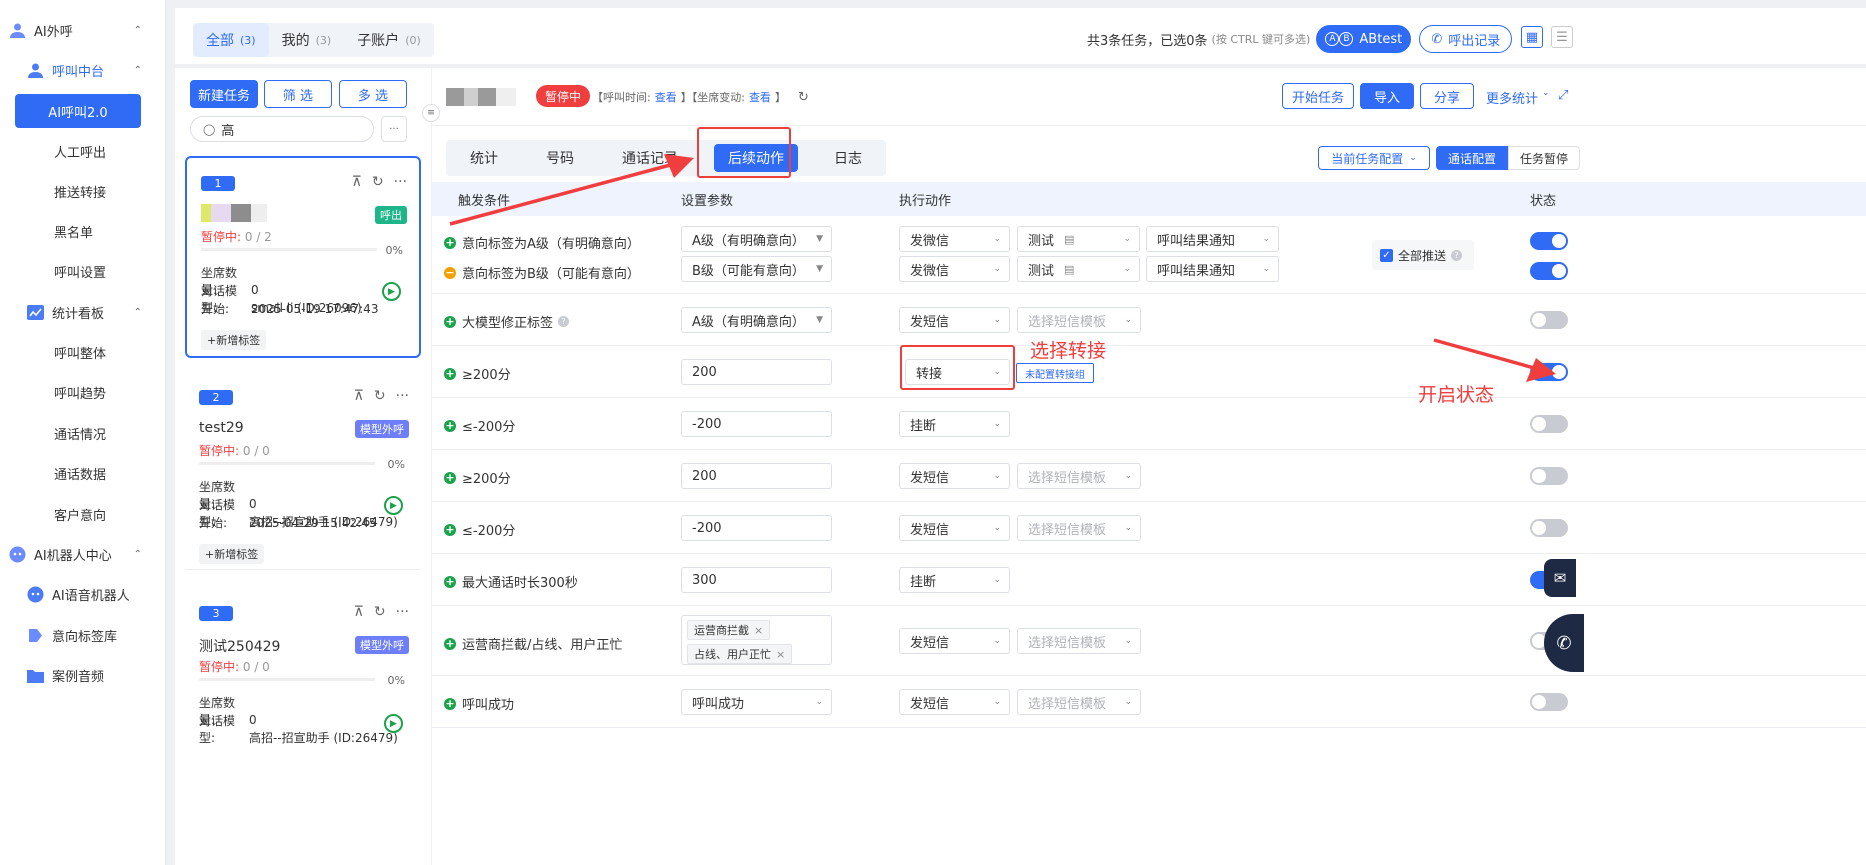  Describe the element at coordinates (298, 94) in the screenshot. I see `filter-button: 筛 选` at that location.